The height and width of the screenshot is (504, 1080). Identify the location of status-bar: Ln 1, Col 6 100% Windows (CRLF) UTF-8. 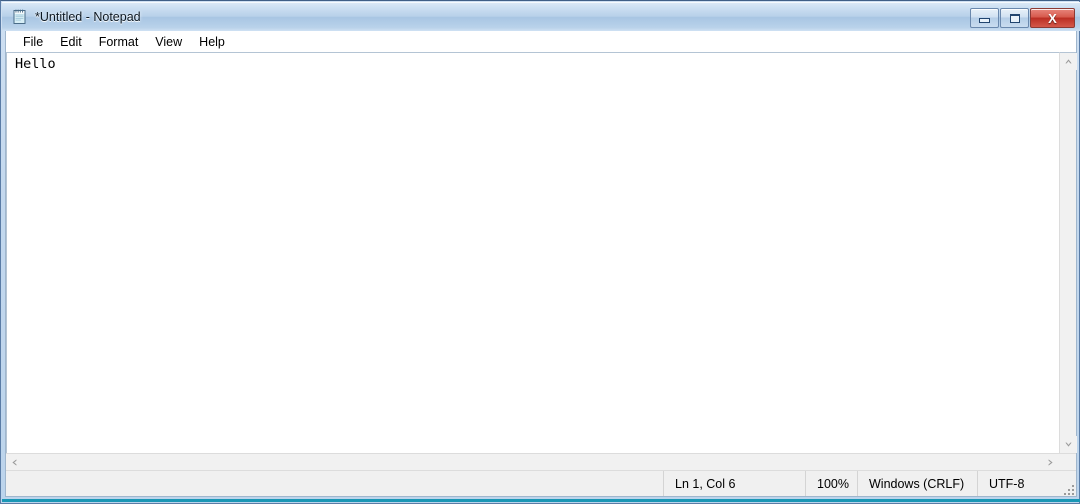
(541, 483).